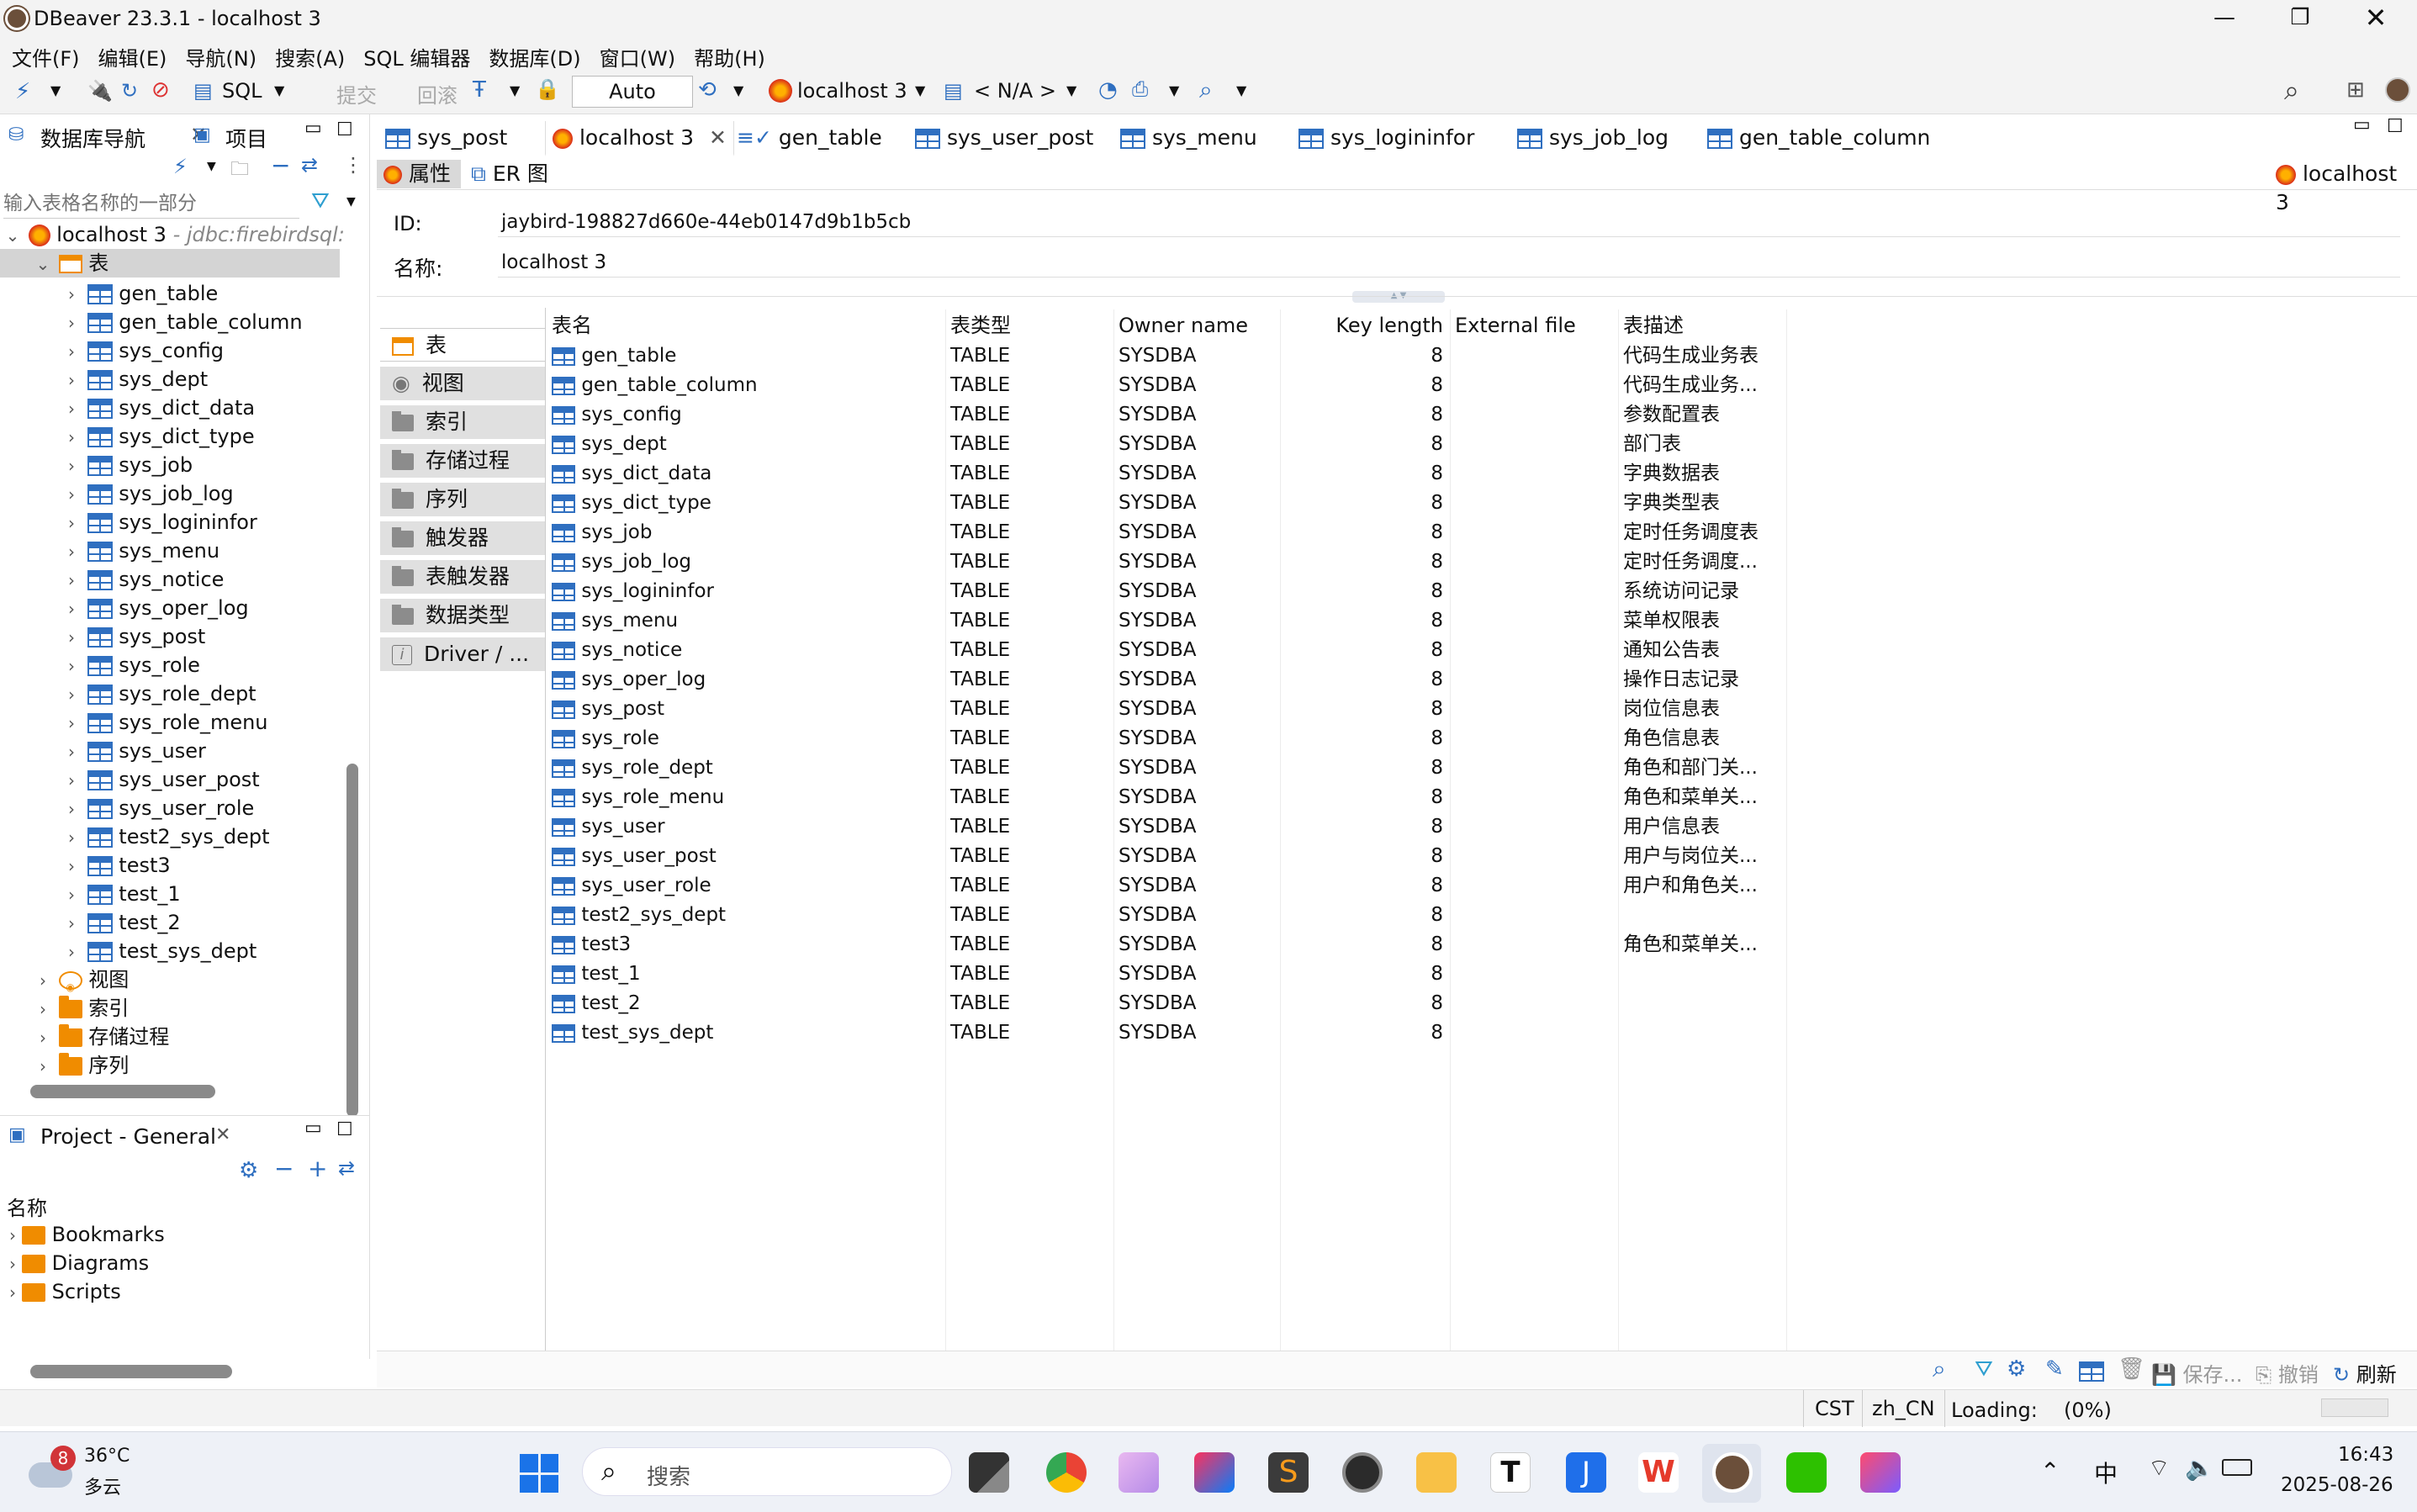 This screenshot has width=2417, height=1512. I want to click on history-icon: ⟲, so click(708, 90).